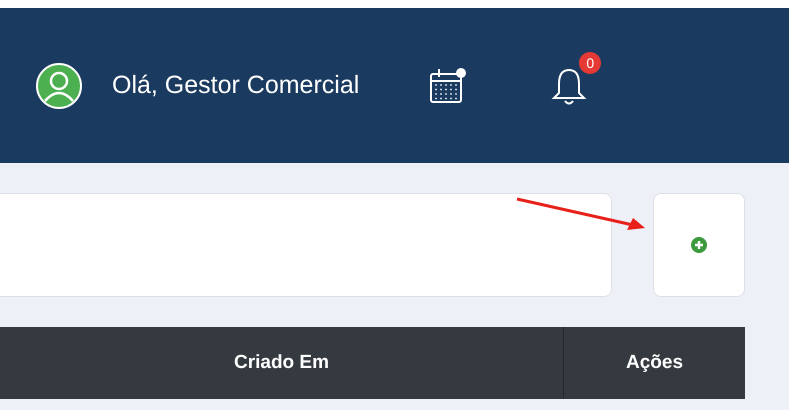 Image resolution: width=789 pixels, height=410 pixels. Describe the element at coordinates (590, 63) in the screenshot. I see `notification-badge: 0` at that location.